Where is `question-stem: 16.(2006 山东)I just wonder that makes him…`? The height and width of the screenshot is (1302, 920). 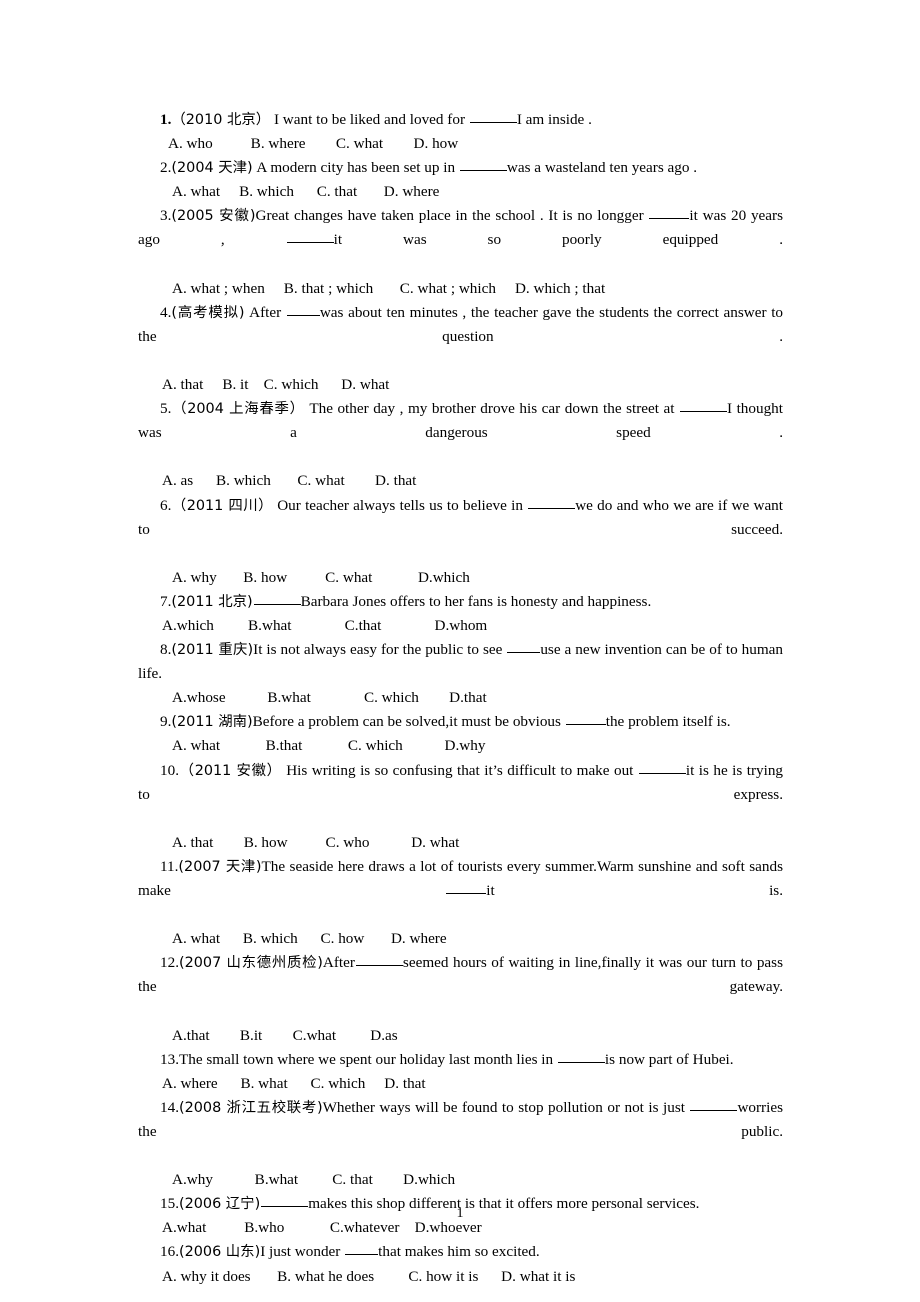
question-stem: 16.(2006 山东)I just wonder that makes him… is located at coordinates (460, 1252).